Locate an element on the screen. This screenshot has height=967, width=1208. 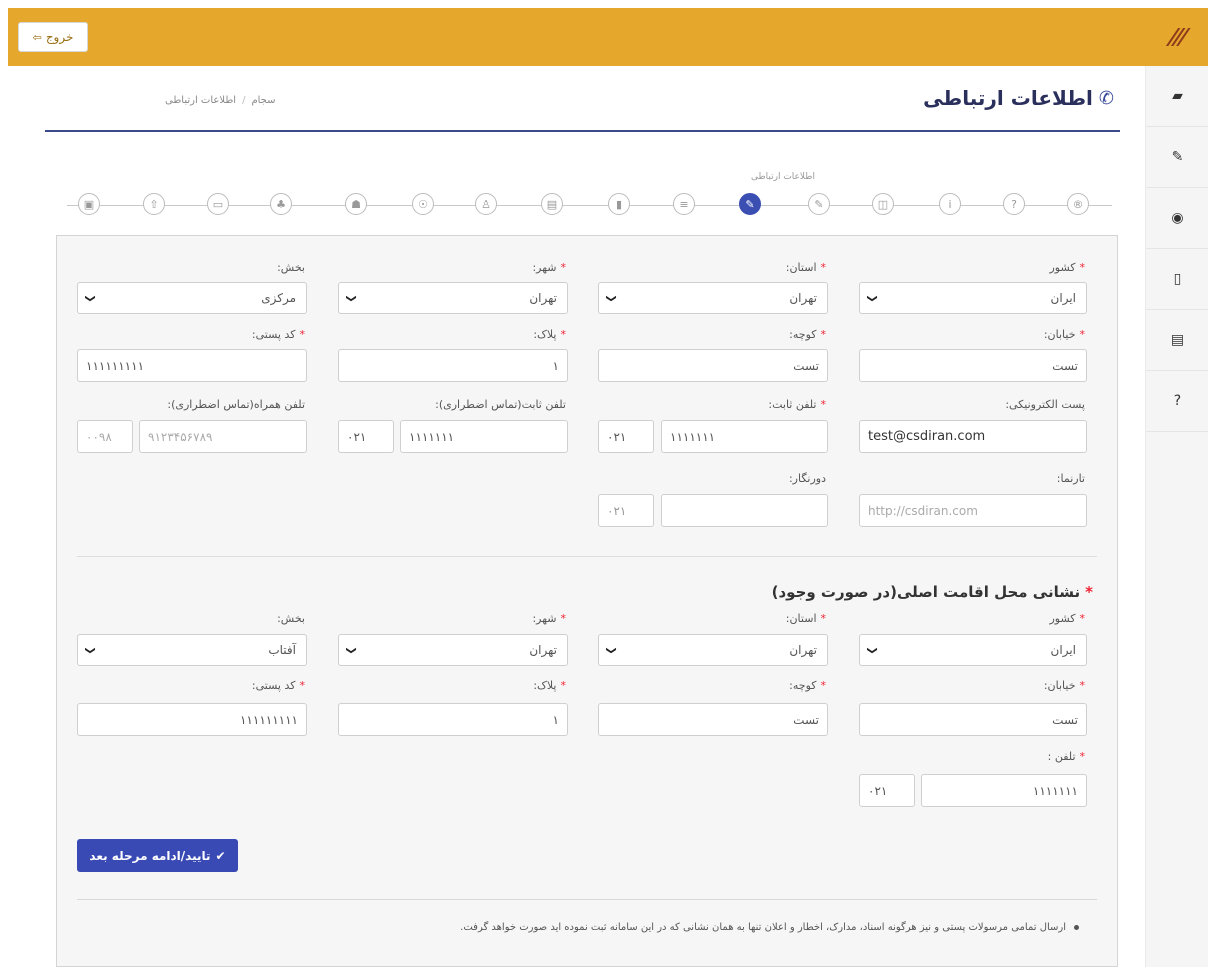
province-label: *استان: is located at coordinates (805, 267).